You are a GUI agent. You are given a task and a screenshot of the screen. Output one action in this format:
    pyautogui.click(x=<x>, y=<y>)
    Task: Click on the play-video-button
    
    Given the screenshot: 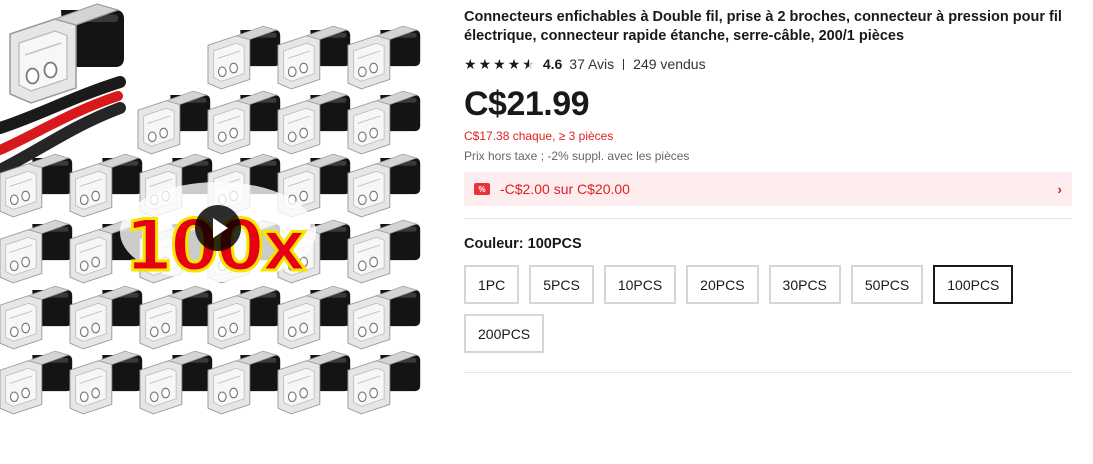 What is the action you would take?
    pyautogui.click(x=218, y=228)
    